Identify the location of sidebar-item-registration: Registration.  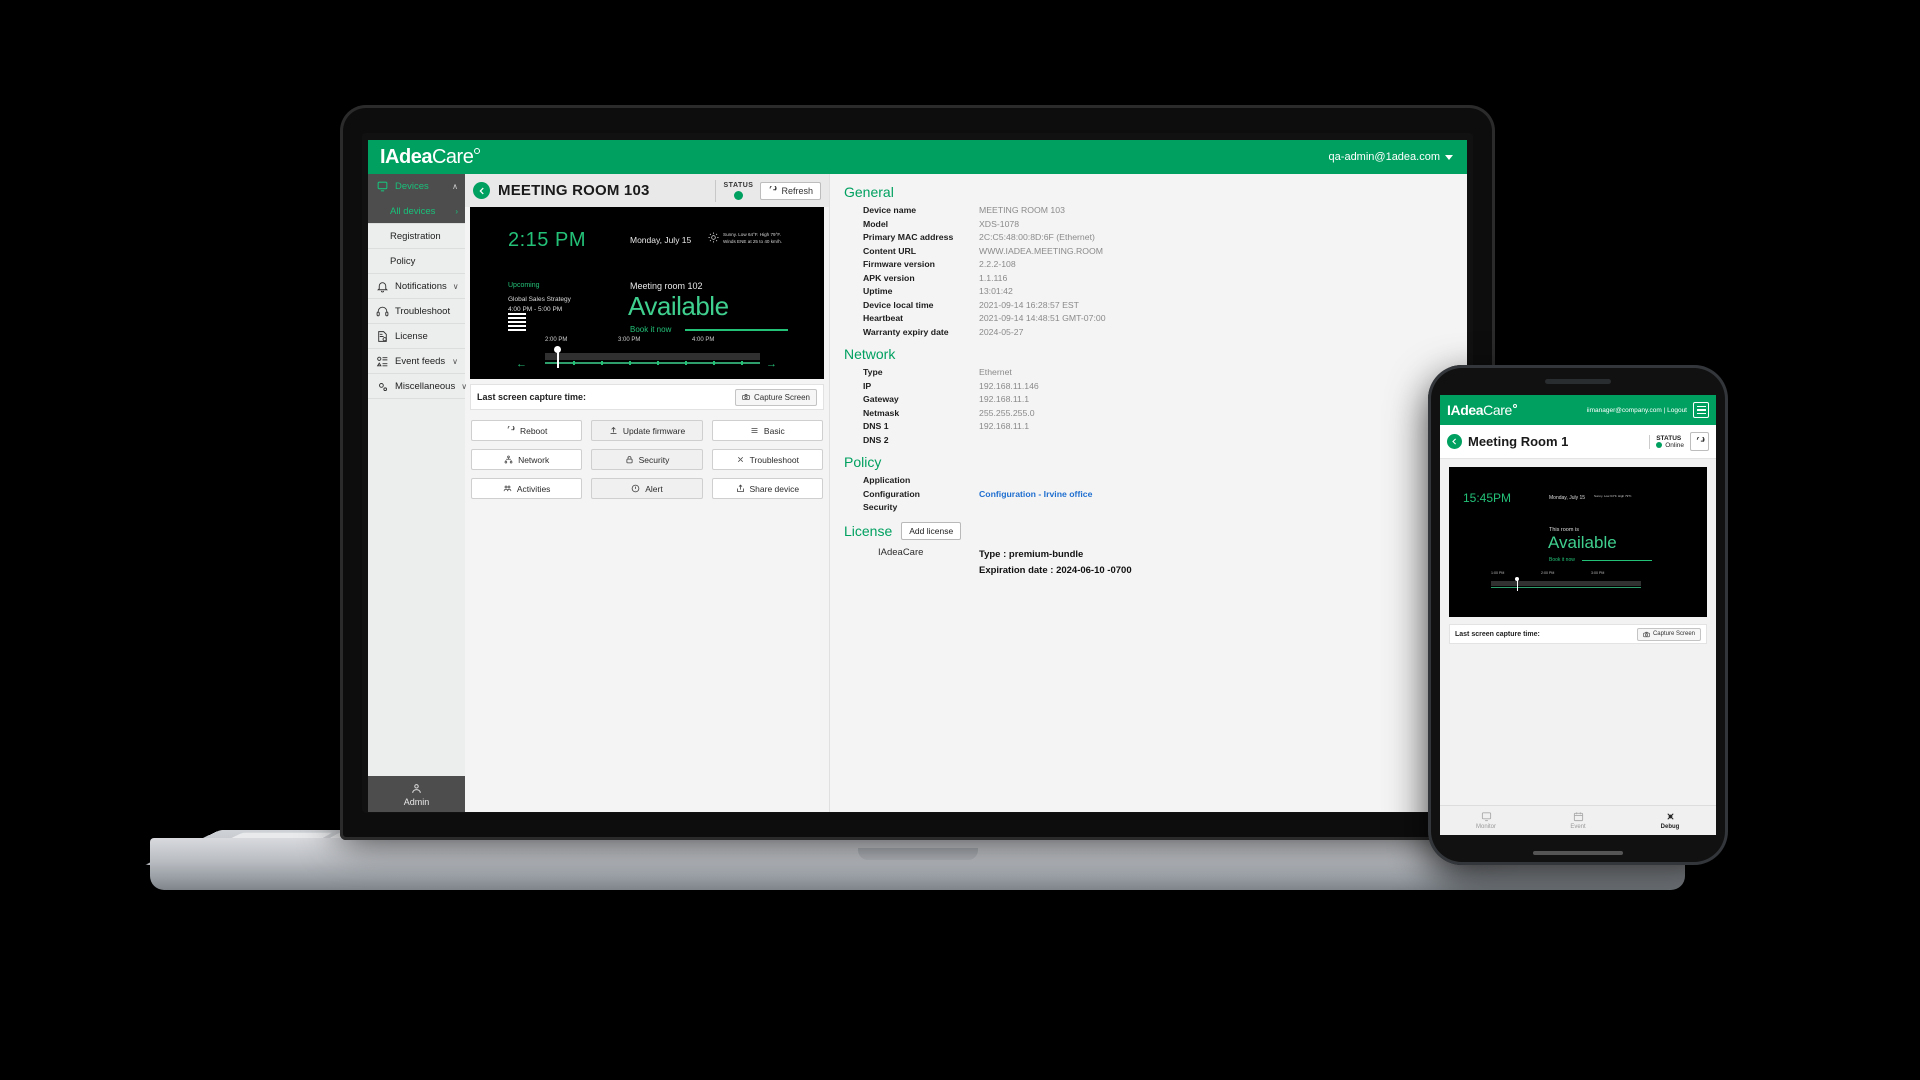
(416, 236).